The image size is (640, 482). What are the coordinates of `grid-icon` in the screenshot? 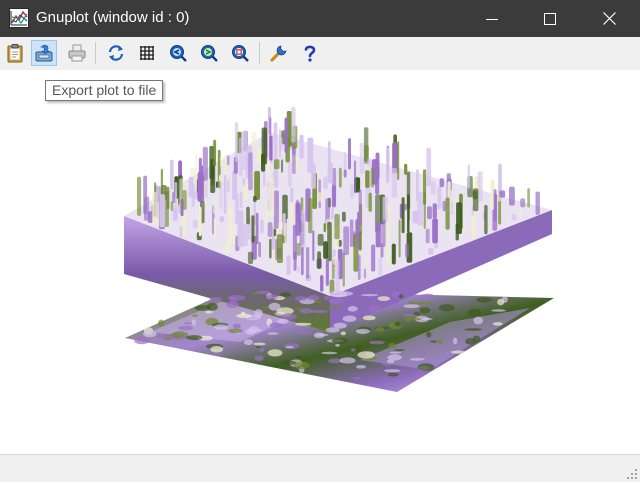 It's located at (147, 53).